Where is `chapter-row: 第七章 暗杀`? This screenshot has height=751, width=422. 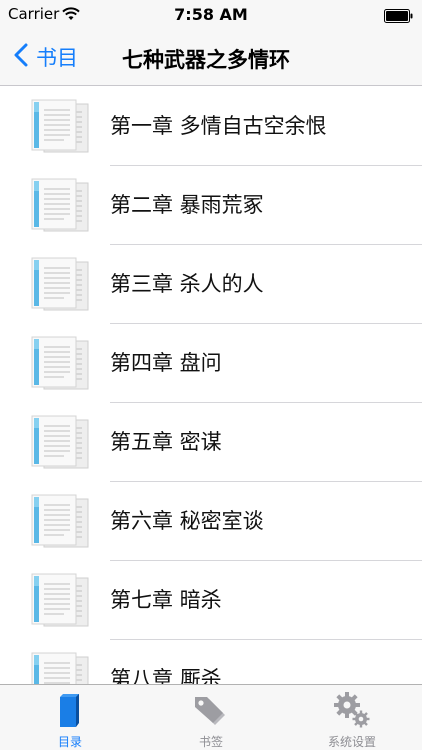
chapter-row: 第七章 暗杀 is located at coordinates (211, 600).